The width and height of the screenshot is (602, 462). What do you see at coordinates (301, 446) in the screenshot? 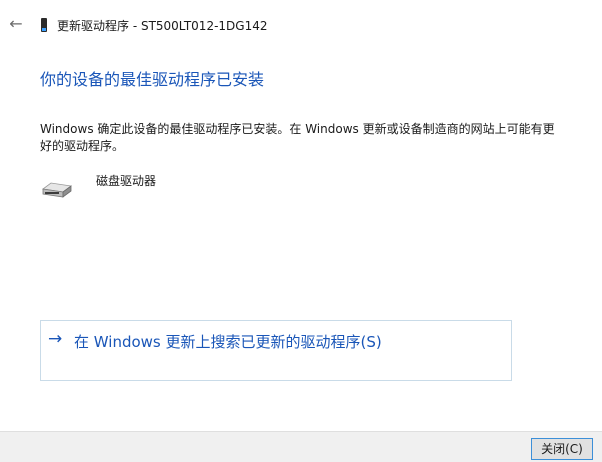
I see `footer-bar` at bounding box center [301, 446].